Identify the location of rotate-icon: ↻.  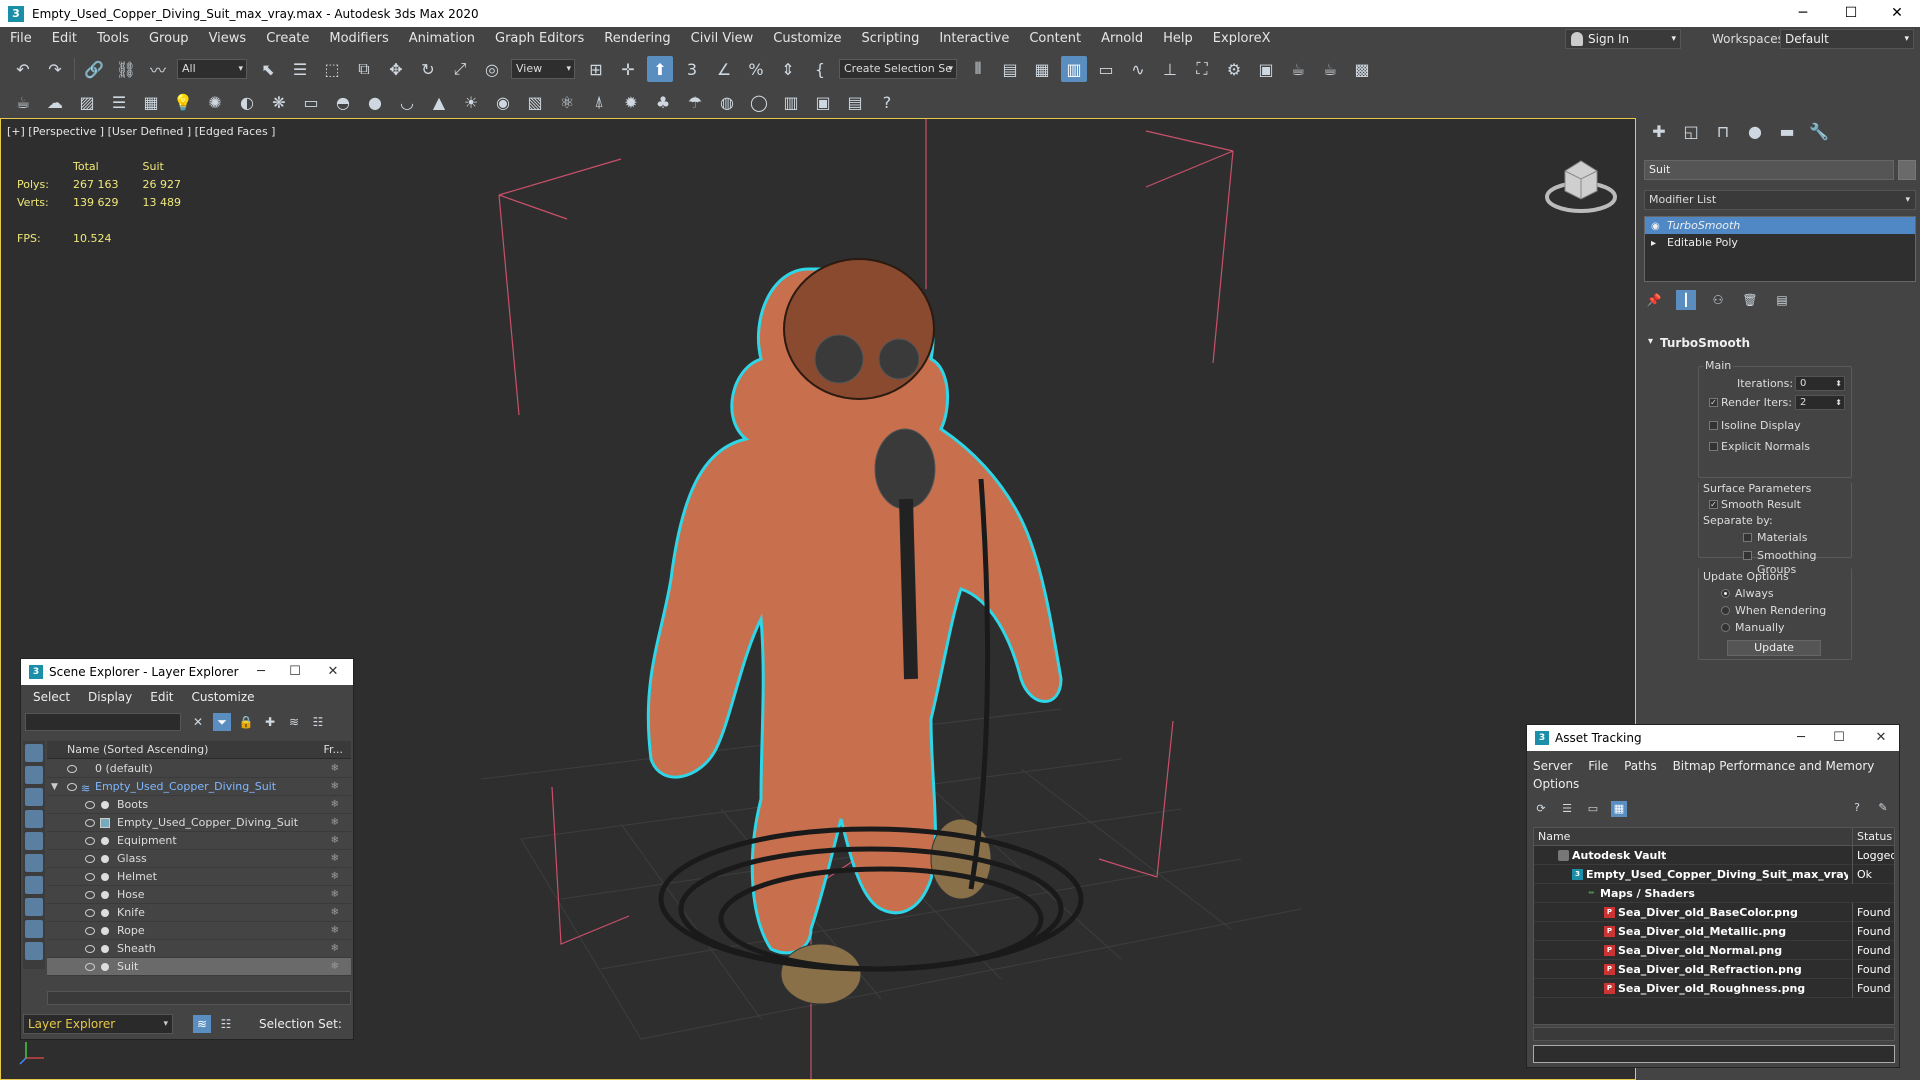
(428, 69).